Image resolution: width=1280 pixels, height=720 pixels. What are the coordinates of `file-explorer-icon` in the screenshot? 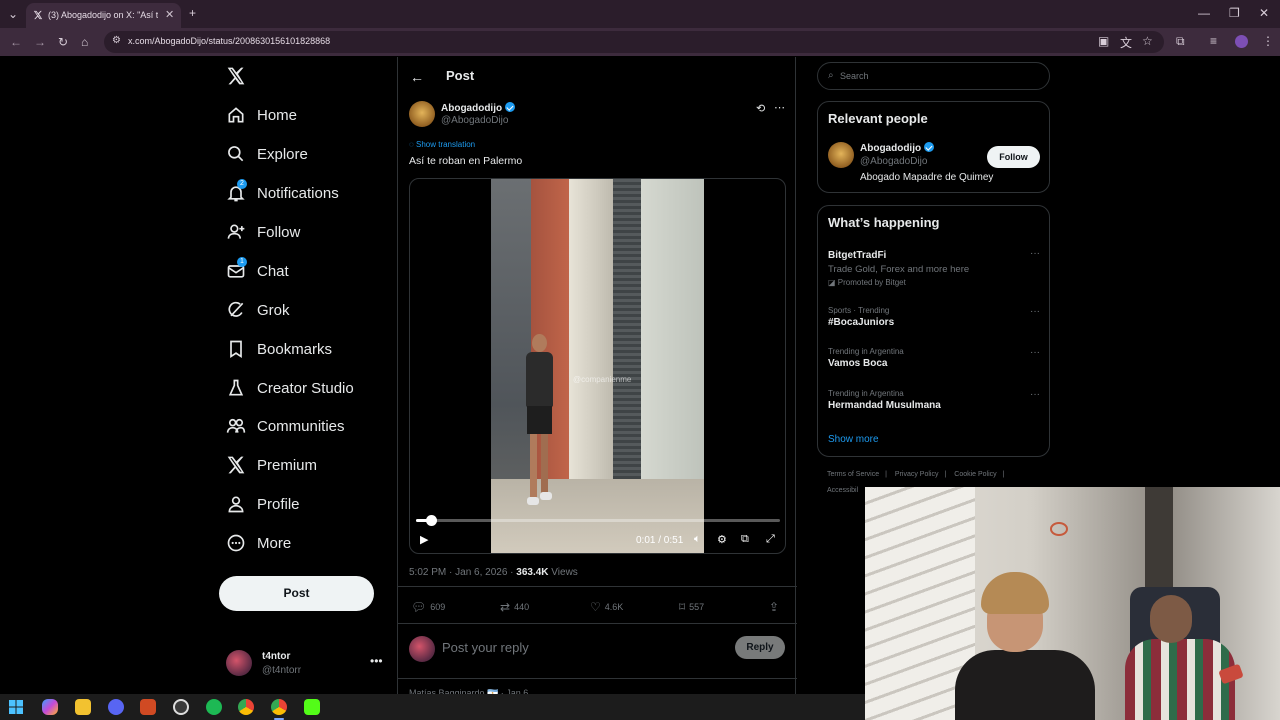 It's located at (83, 707).